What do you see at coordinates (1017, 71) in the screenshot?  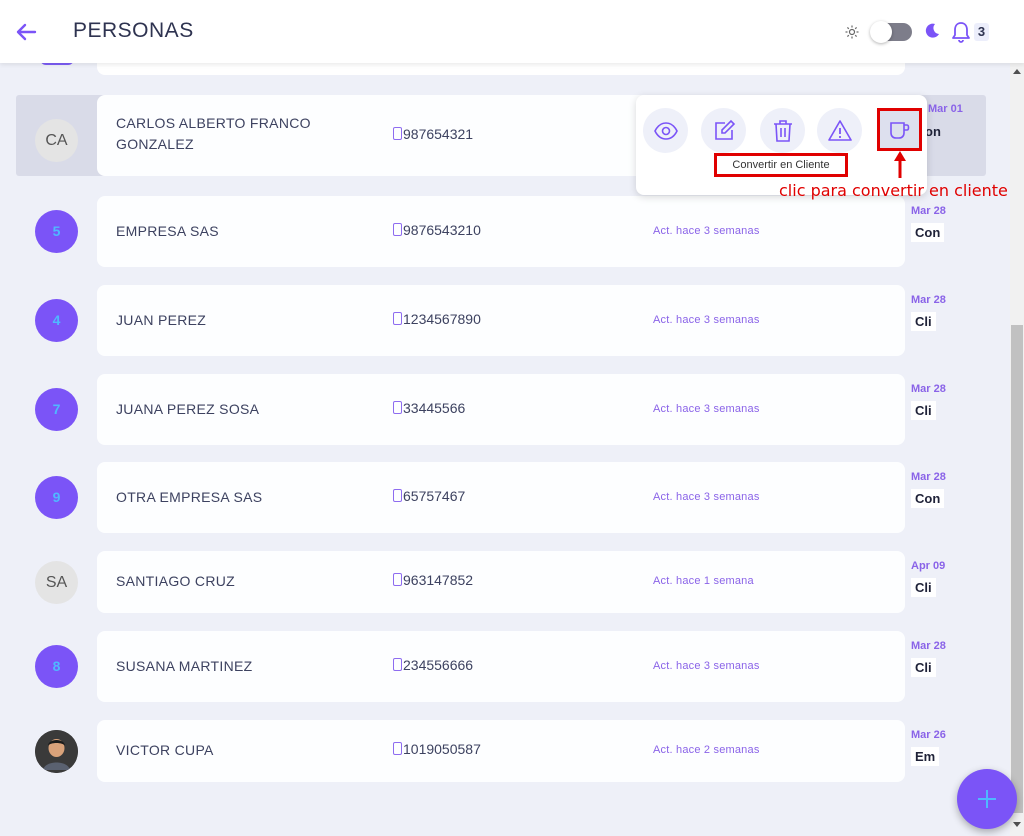 I see `scroll-up-icon` at bounding box center [1017, 71].